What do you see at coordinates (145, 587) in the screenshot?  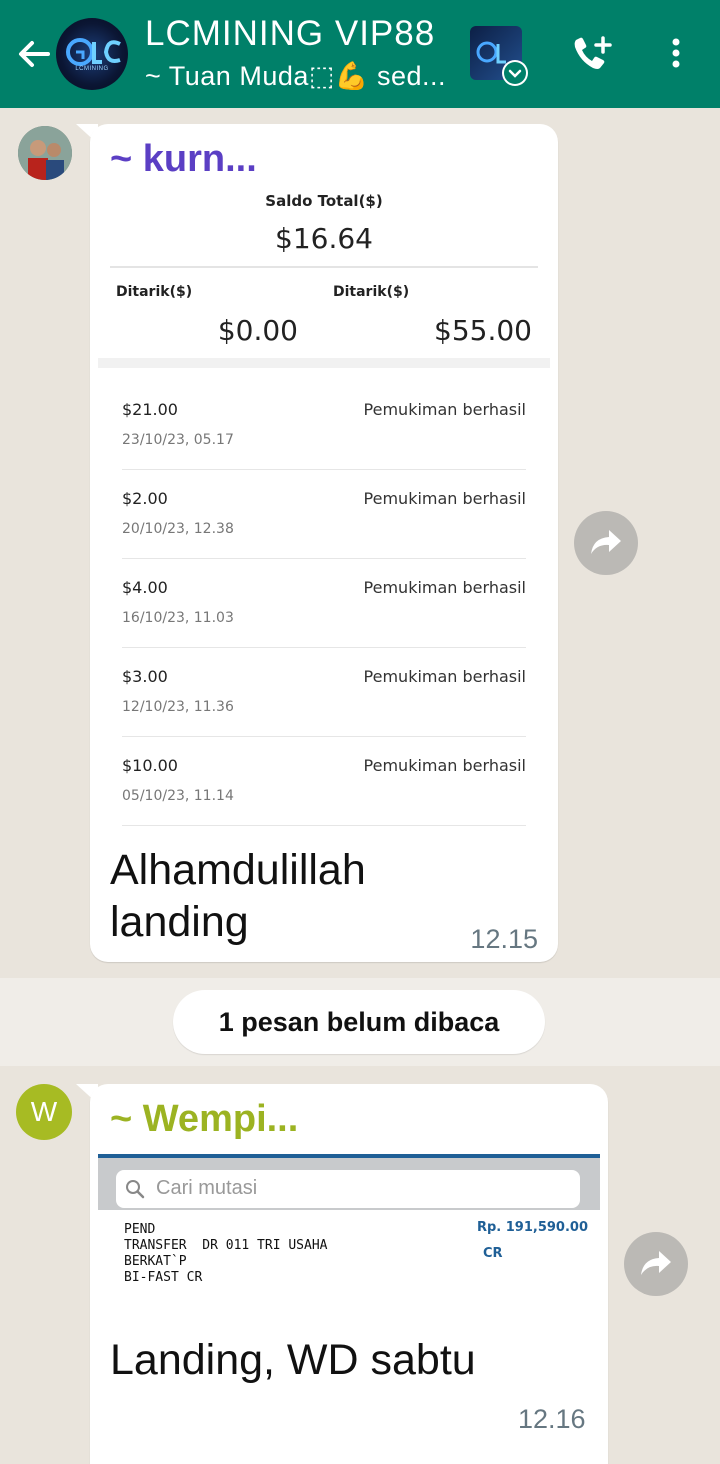 I see `transaction-amount: $4.00` at bounding box center [145, 587].